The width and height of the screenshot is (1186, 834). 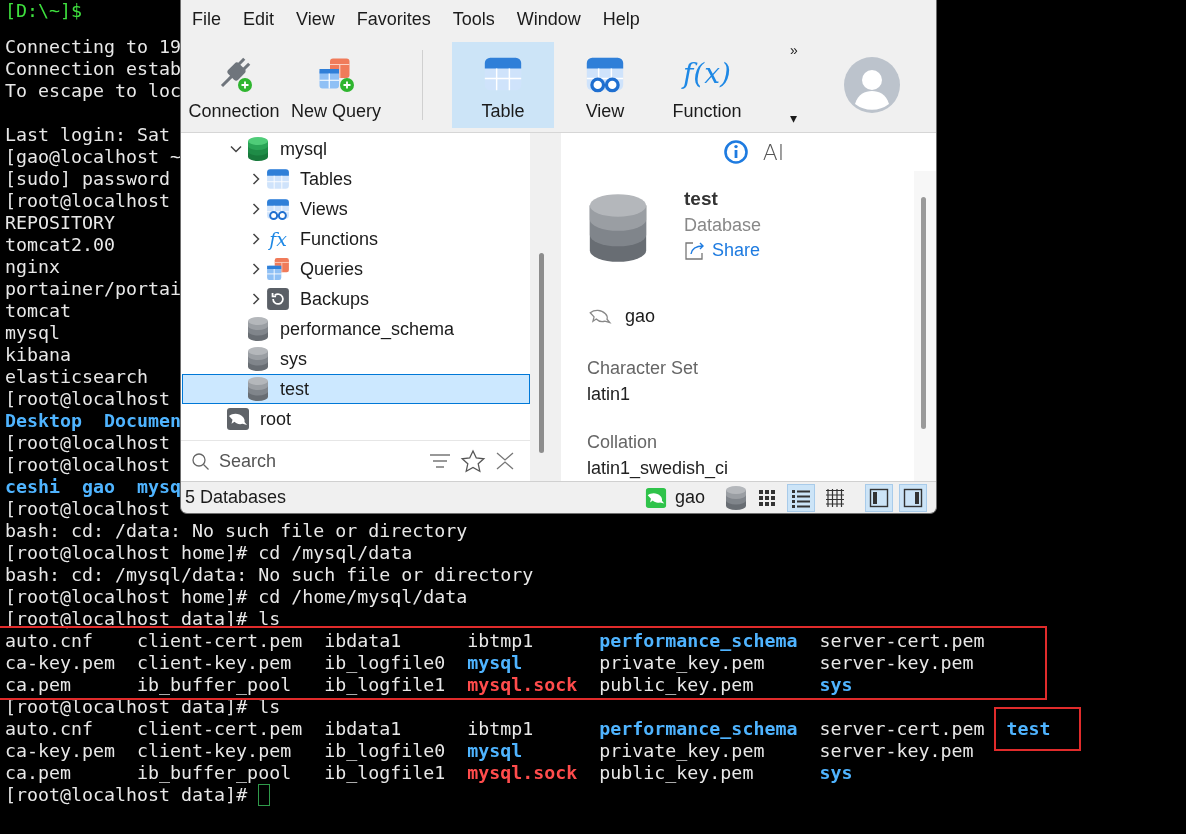 I want to click on query-icon, so click(x=278, y=269).